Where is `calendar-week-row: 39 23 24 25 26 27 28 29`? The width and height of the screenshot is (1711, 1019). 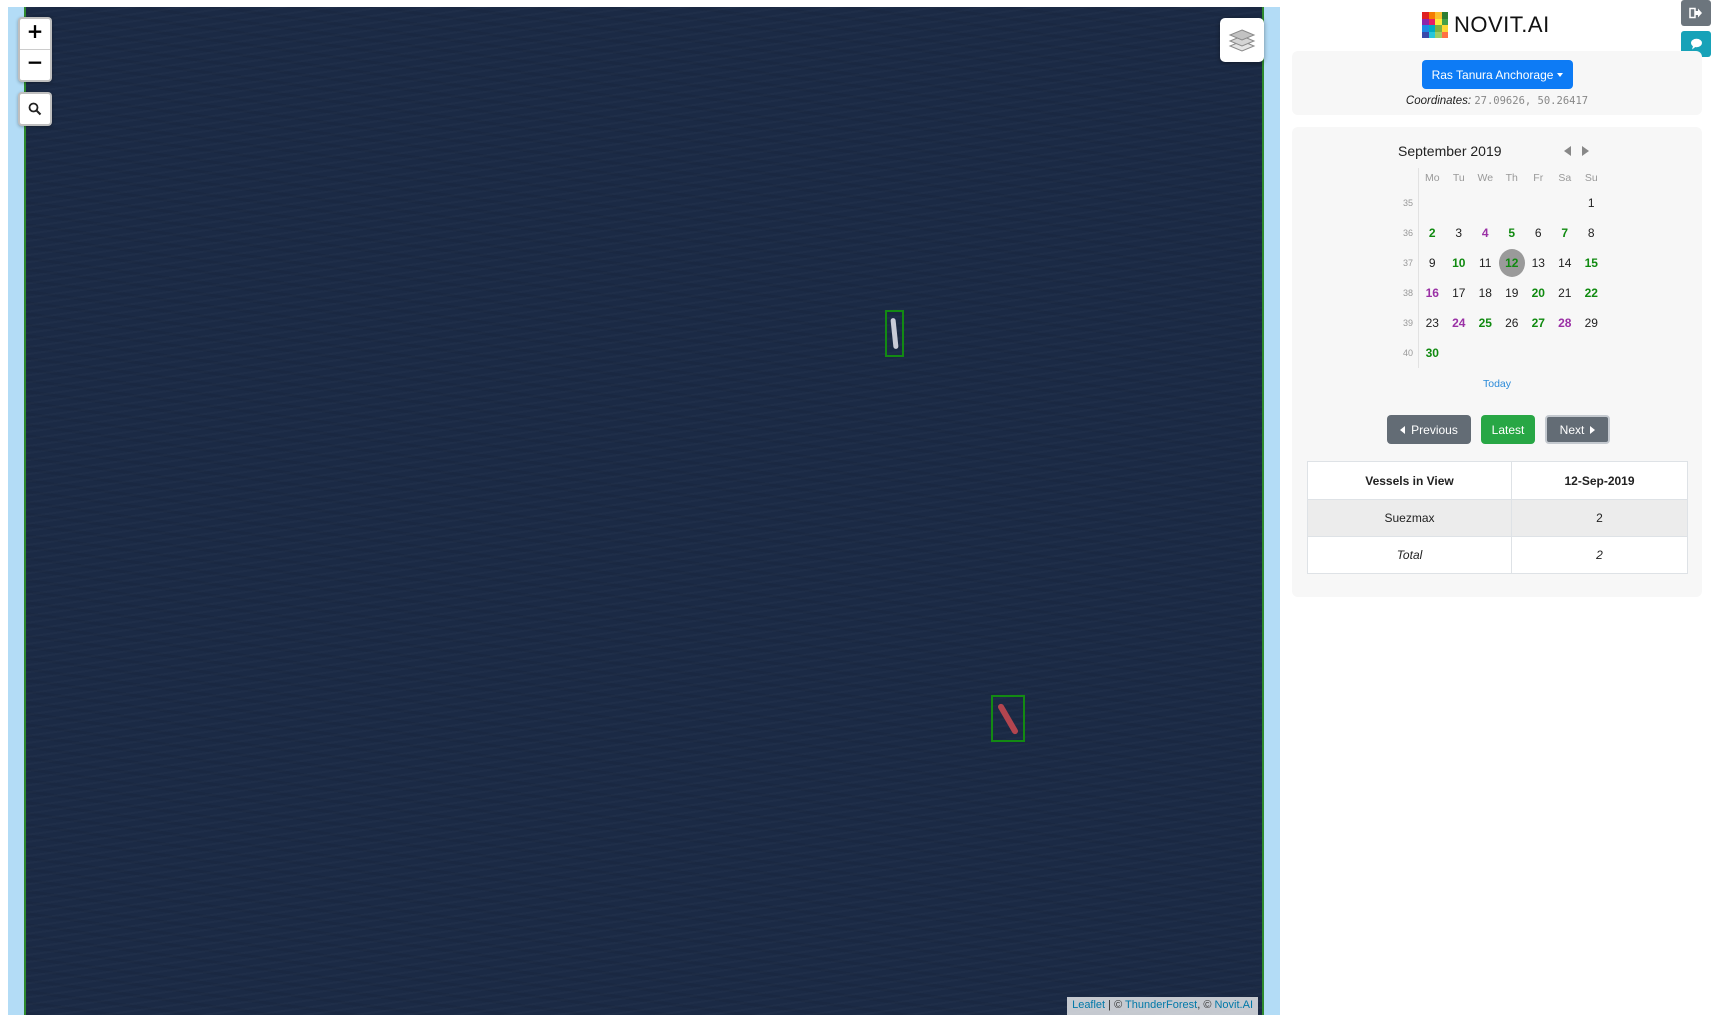 calendar-week-row: 39 23 24 25 26 27 28 29 is located at coordinates (1501, 323).